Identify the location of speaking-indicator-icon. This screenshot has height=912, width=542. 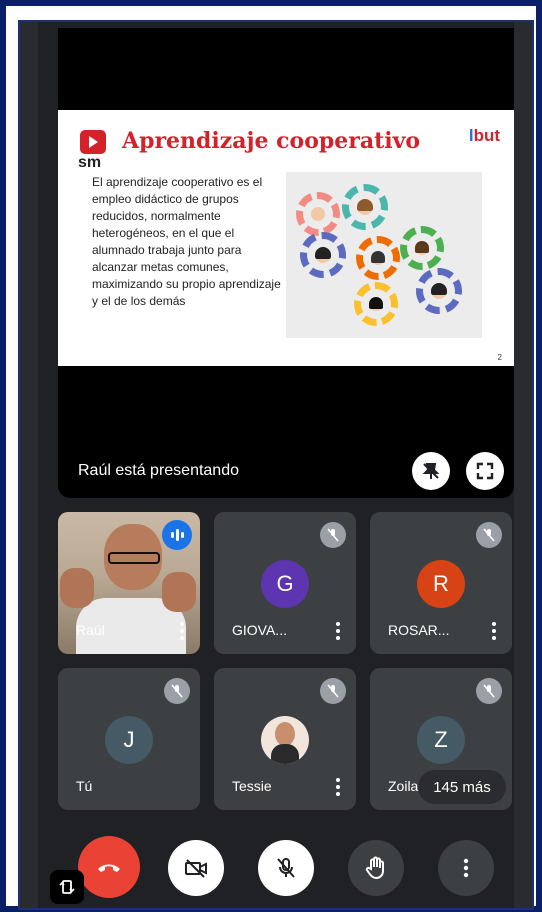
(177, 535).